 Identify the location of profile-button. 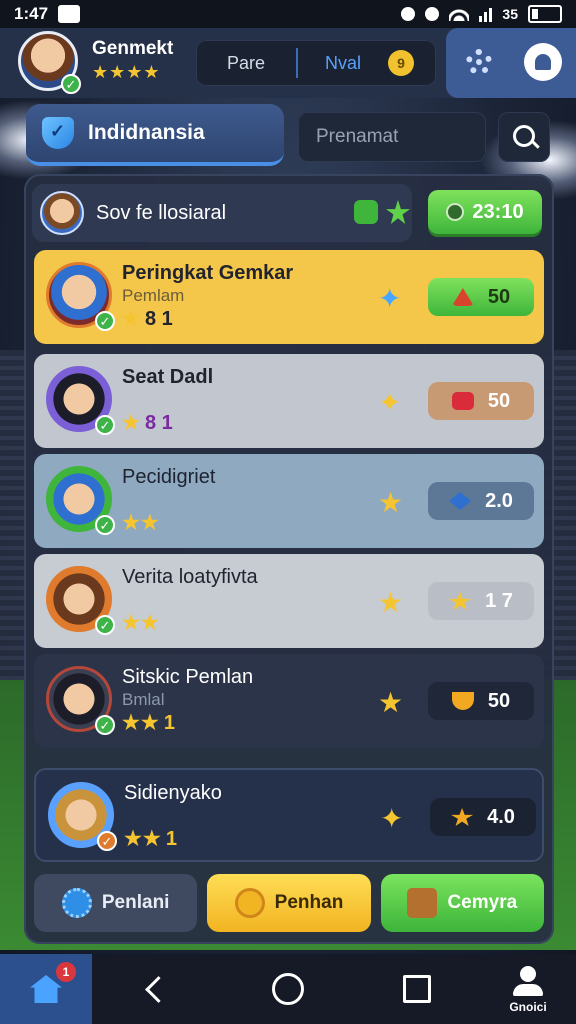
(543, 62).